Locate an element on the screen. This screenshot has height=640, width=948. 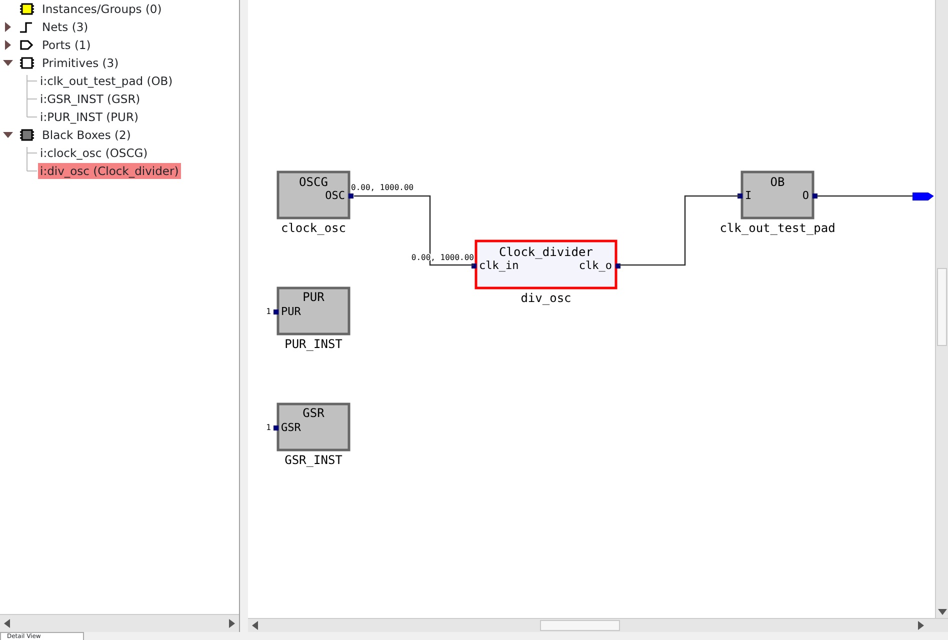
port-label: GSR is located at coordinates (291, 427).